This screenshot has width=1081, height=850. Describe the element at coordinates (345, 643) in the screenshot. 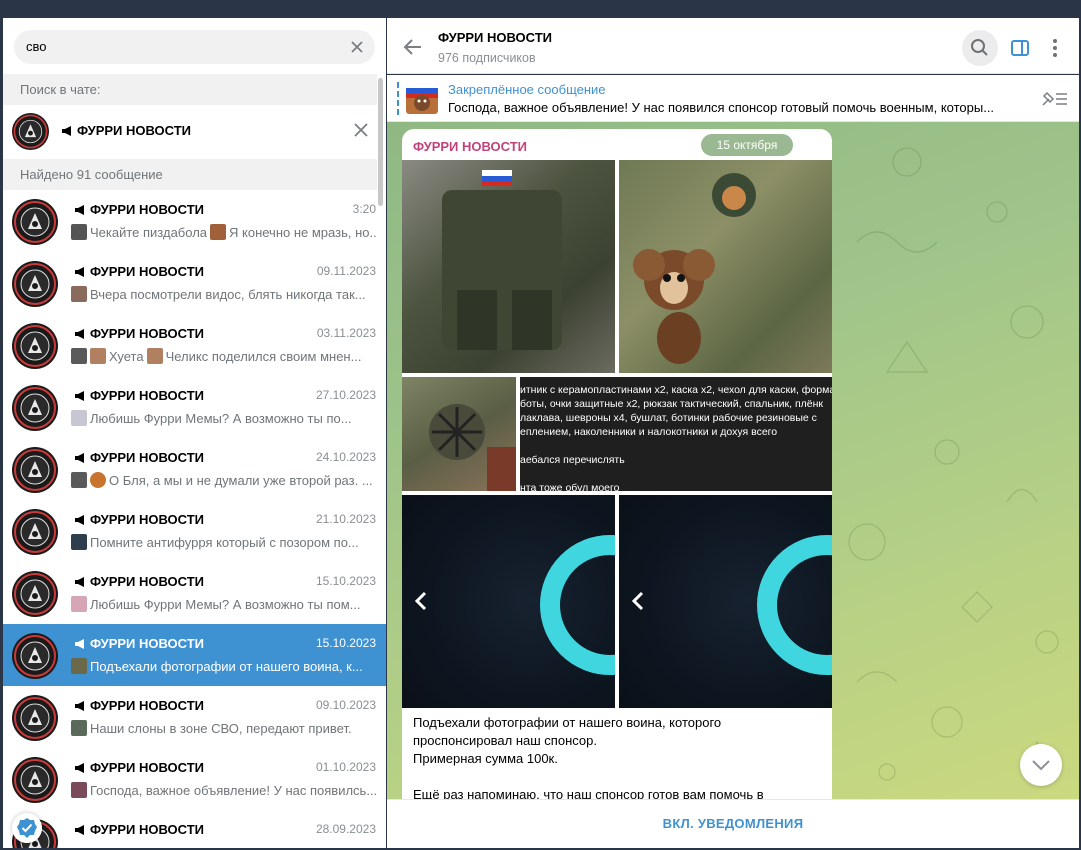

I see `result-date: 15.10.2023` at that location.